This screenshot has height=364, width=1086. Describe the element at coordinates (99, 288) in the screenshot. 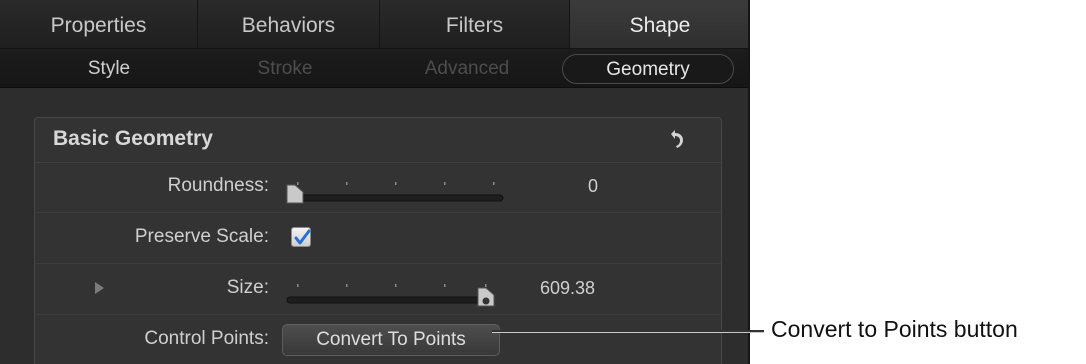

I see `disclosure-triangle-icon` at that location.